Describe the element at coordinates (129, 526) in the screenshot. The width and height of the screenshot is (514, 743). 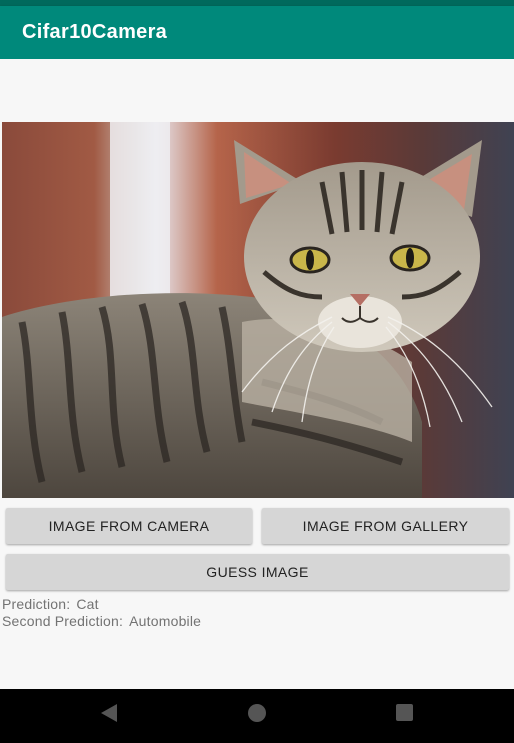
I see `image-from-camera-button: IMAGE FROM CAMERA` at that location.